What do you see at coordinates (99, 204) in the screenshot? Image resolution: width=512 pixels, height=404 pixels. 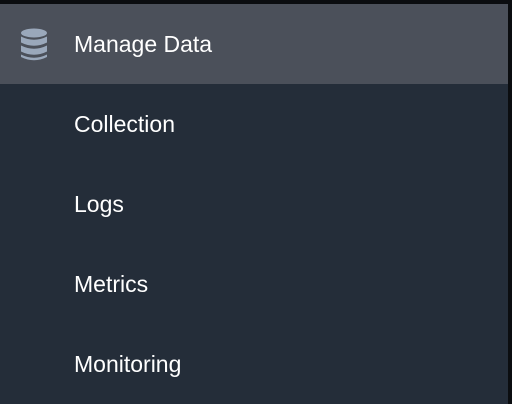 I see `menu-item-label: Logs` at bounding box center [99, 204].